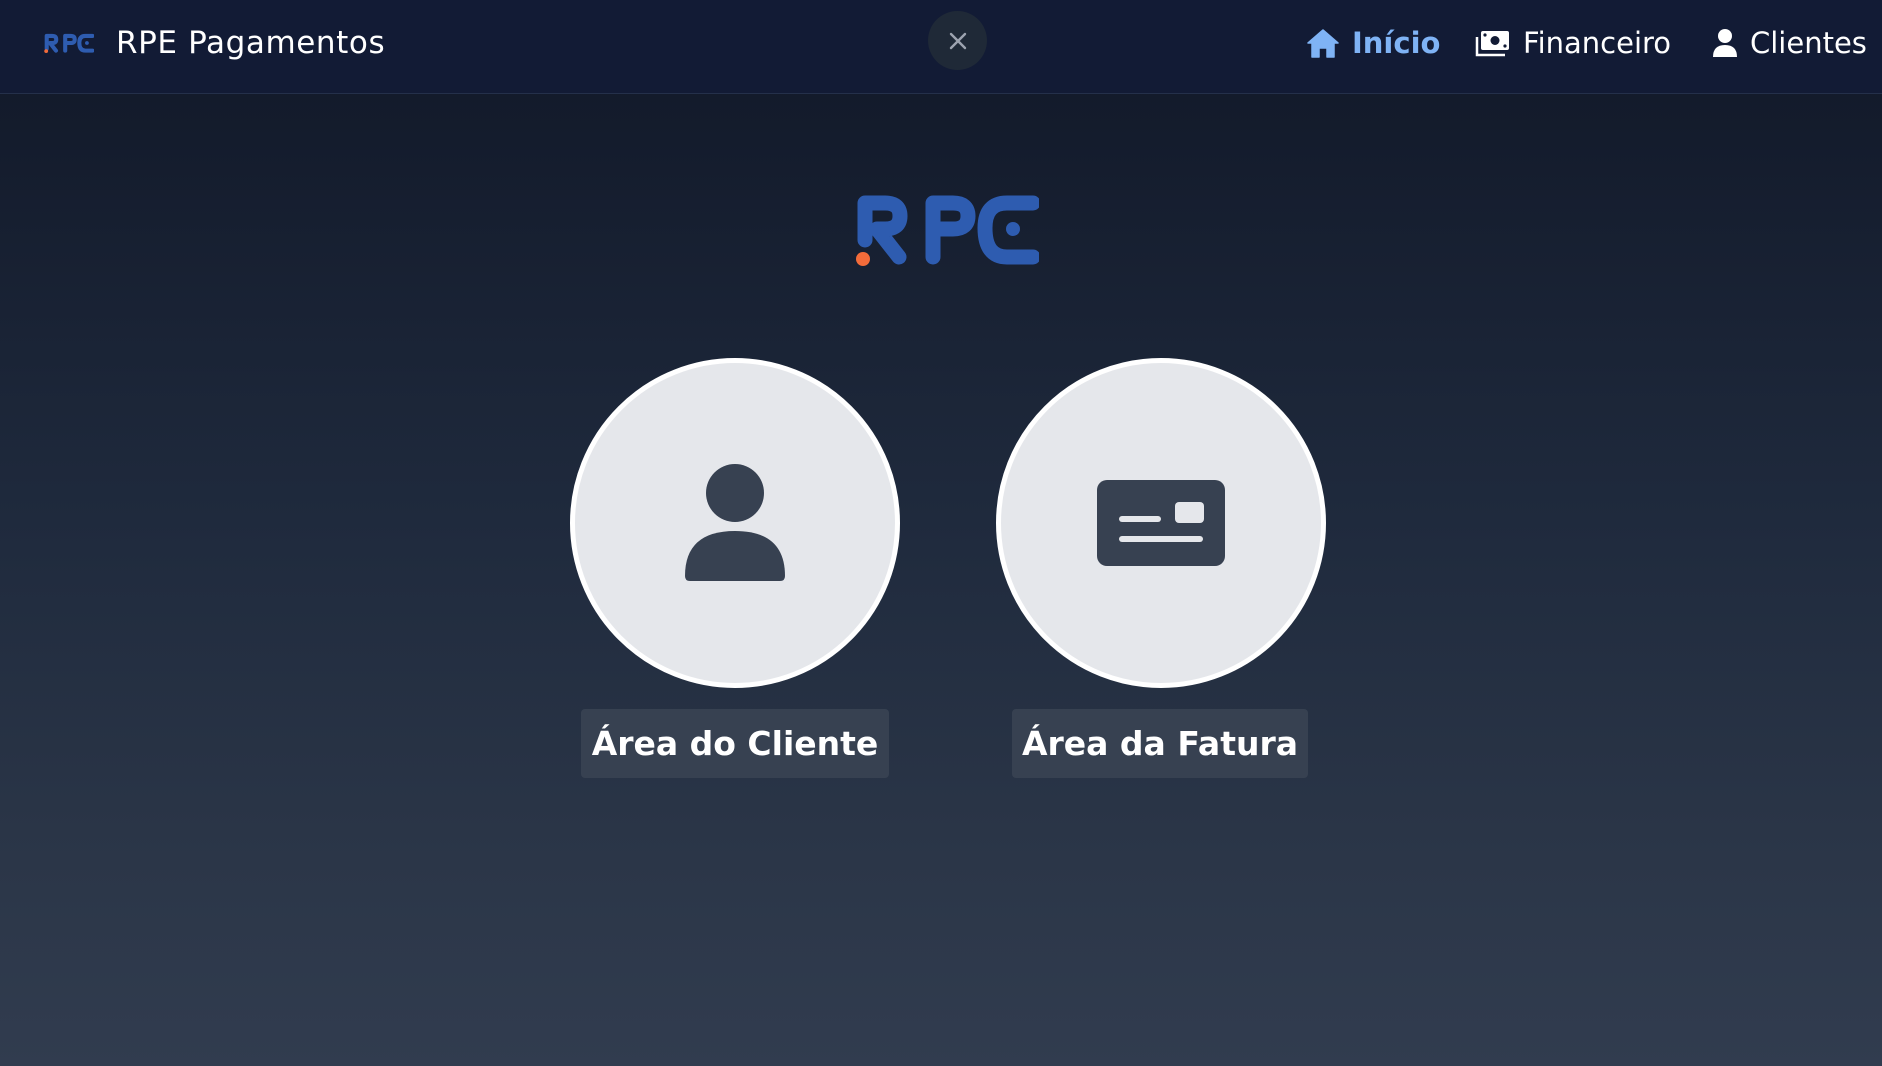 The image size is (1882, 1066). I want to click on home-icon, so click(1323, 43).